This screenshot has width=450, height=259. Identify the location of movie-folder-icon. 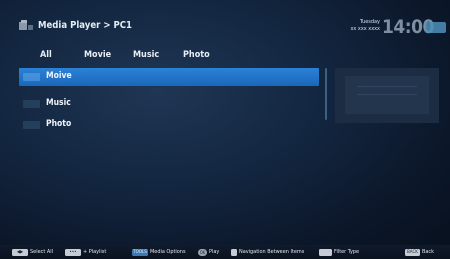
(31, 77).